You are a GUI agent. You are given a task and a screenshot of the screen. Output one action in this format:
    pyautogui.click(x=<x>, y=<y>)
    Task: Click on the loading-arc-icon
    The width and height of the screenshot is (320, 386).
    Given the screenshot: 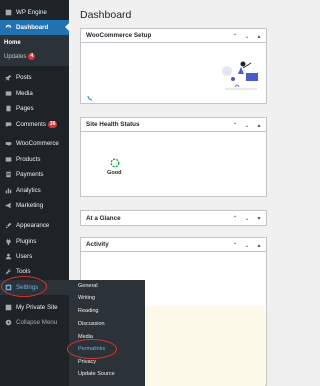 What is the action you would take?
    pyautogui.click(x=90, y=98)
    